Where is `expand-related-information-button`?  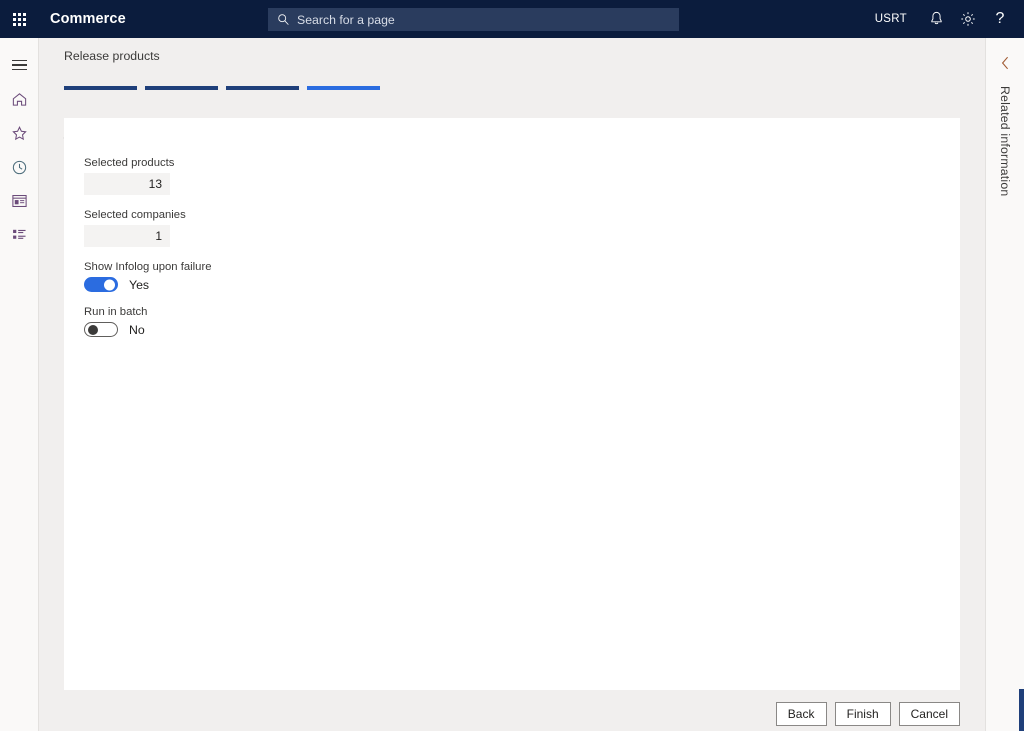
expand-related-information-button is located at coordinates (1005, 63).